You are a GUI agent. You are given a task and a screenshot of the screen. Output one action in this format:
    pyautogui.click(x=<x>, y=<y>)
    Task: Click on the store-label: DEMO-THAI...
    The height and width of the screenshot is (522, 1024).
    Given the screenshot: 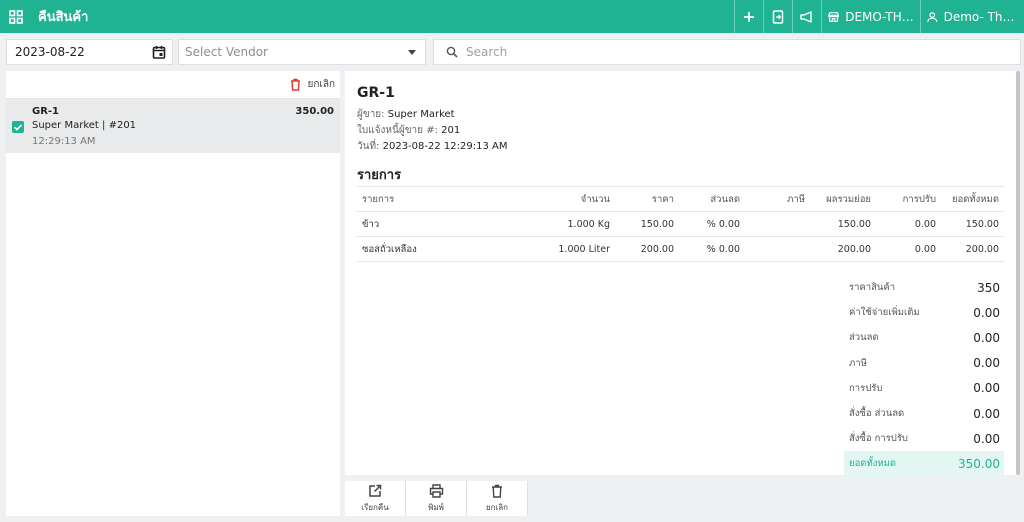 What is the action you would take?
    pyautogui.click(x=879, y=16)
    